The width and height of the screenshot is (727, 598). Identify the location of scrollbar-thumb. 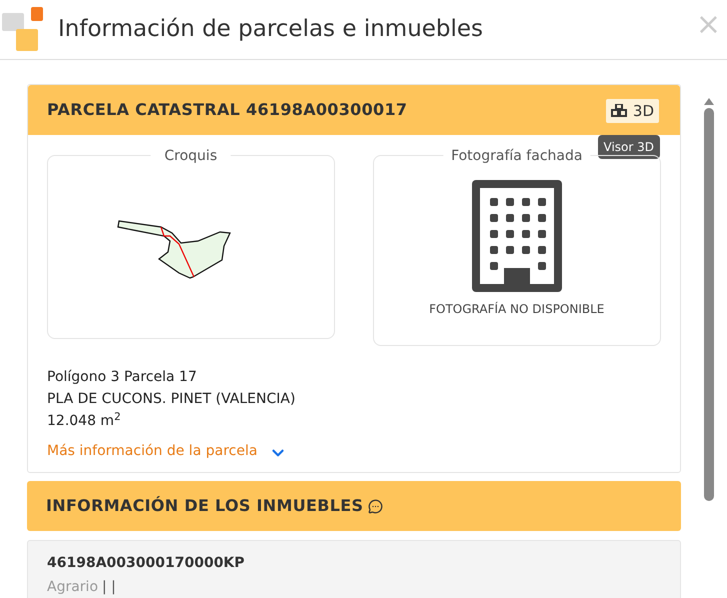
(709, 304).